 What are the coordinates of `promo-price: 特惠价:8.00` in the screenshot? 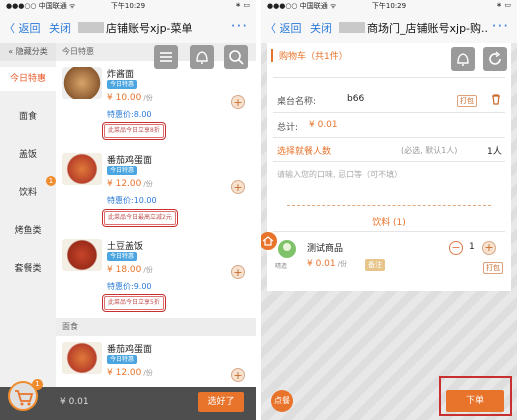 It's located at (129, 114).